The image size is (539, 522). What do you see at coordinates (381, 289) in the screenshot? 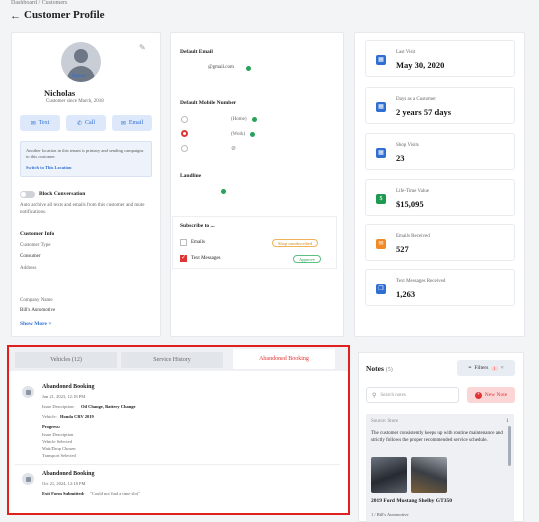
I see `chat-icon: ❐` at bounding box center [381, 289].